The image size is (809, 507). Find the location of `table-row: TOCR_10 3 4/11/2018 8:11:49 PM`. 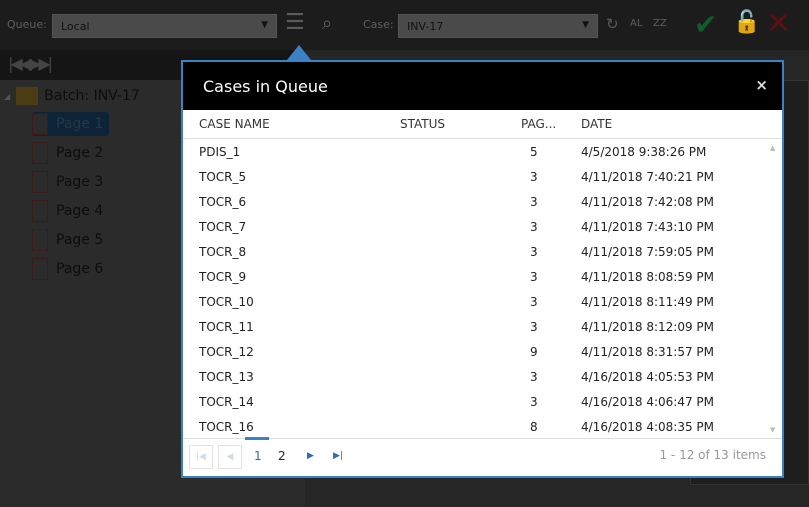

table-row: TOCR_10 3 4/11/2018 8:11:49 PM is located at coordinates (482, 301).